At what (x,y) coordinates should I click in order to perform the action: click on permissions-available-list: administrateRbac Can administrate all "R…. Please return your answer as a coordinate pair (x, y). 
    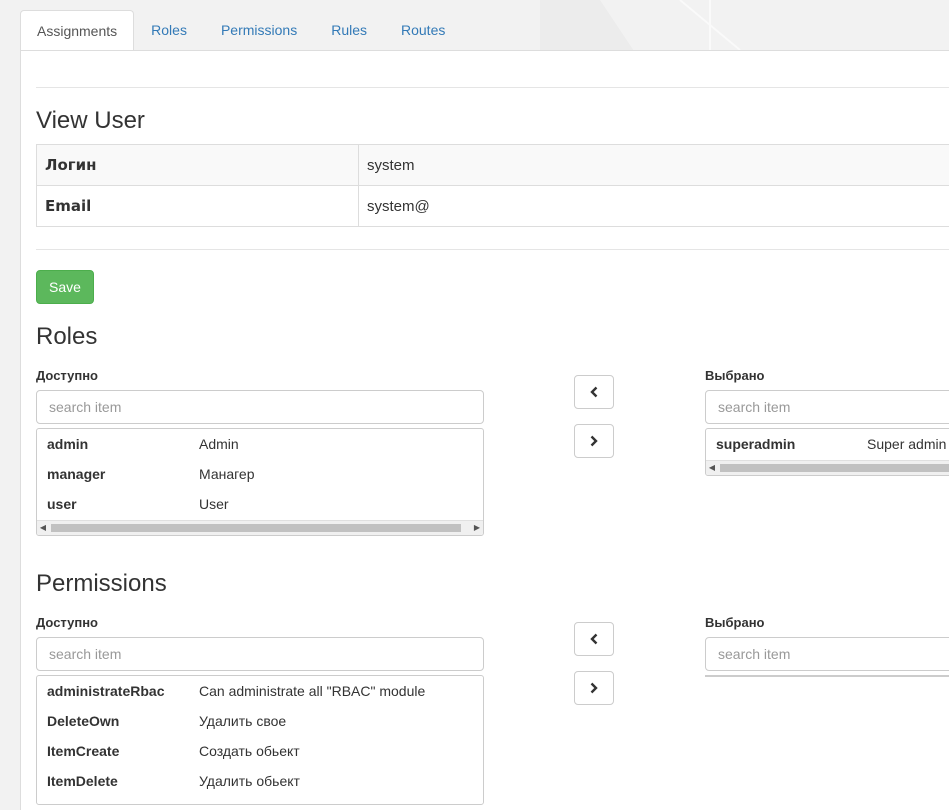
    Looking at the image, I should click on (260, 740).